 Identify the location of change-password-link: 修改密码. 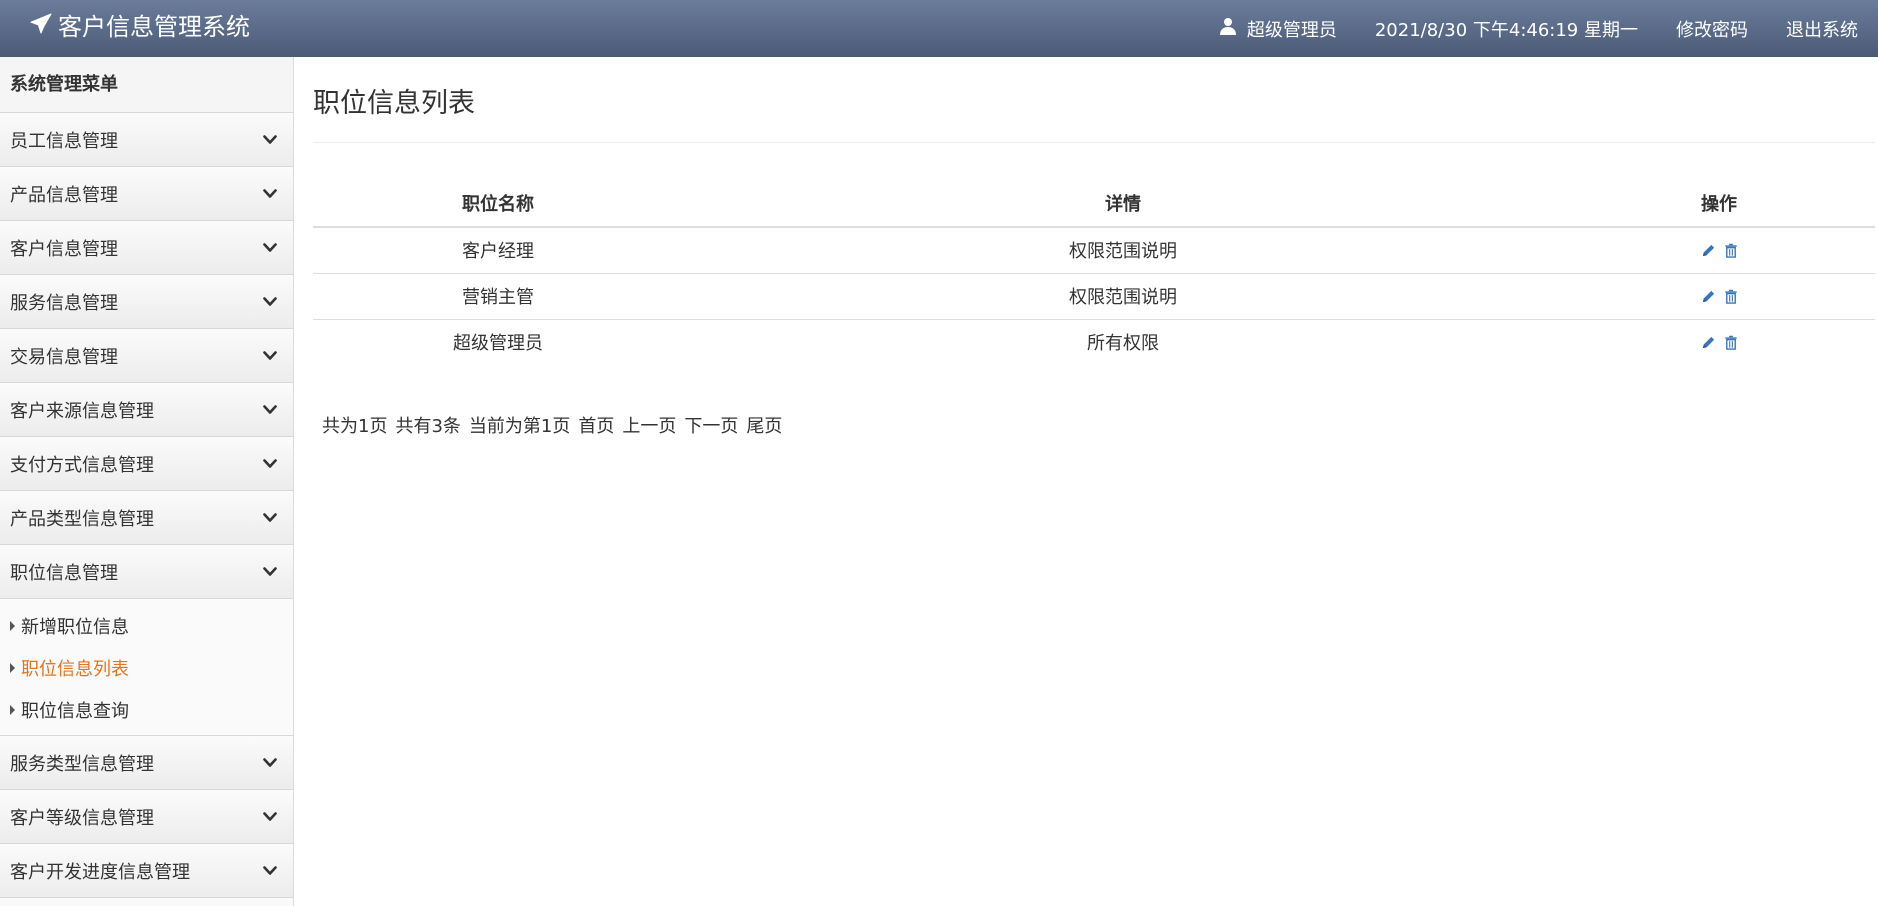
(1712, 29).